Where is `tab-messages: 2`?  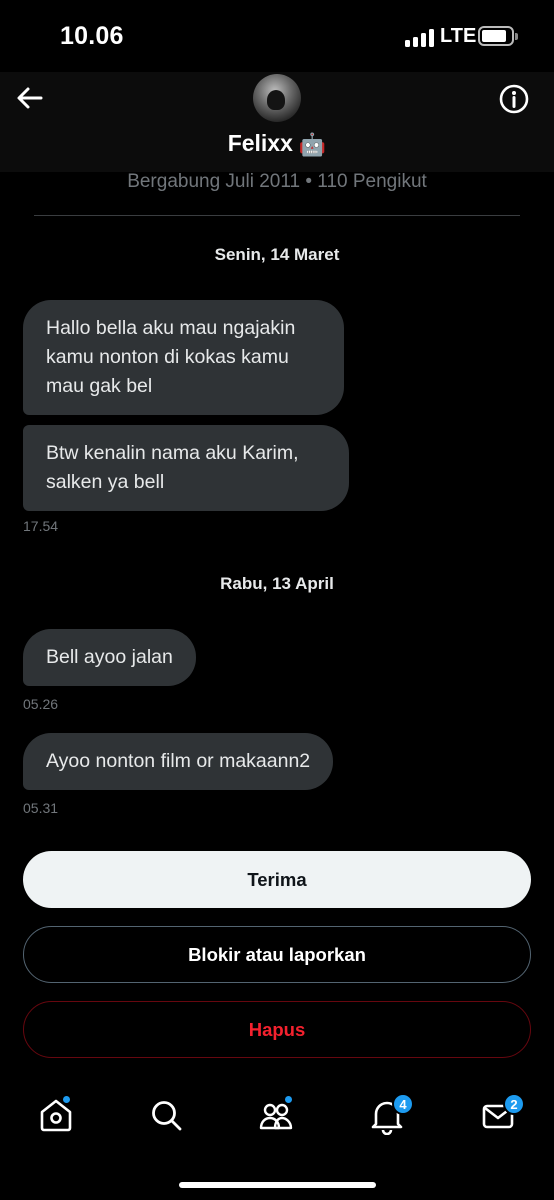
tab-messages: 2 is located at coordinates (501, 1114).